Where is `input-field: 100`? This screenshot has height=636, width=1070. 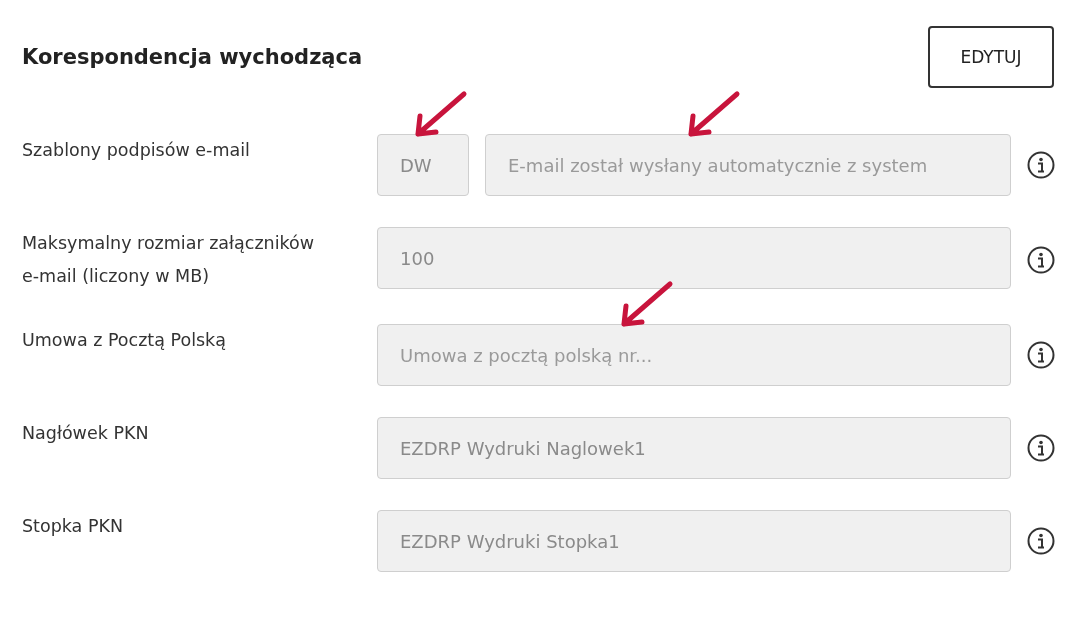 input-field: 100 is located at coordinates (694, 258).